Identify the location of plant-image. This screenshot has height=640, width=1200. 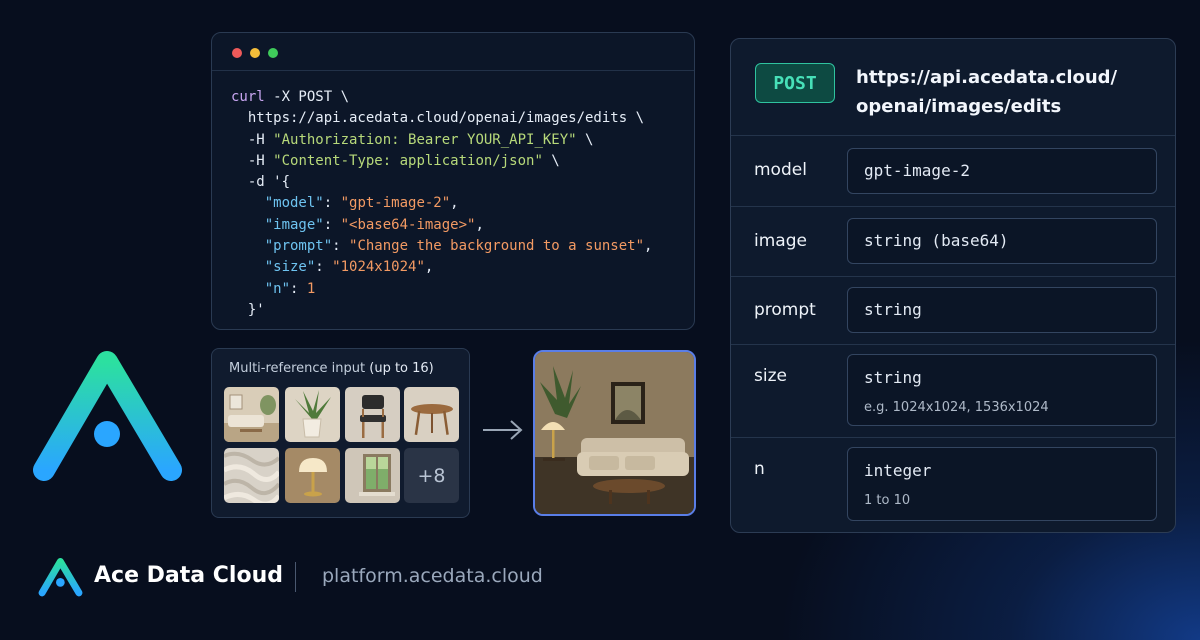
(312, 414).